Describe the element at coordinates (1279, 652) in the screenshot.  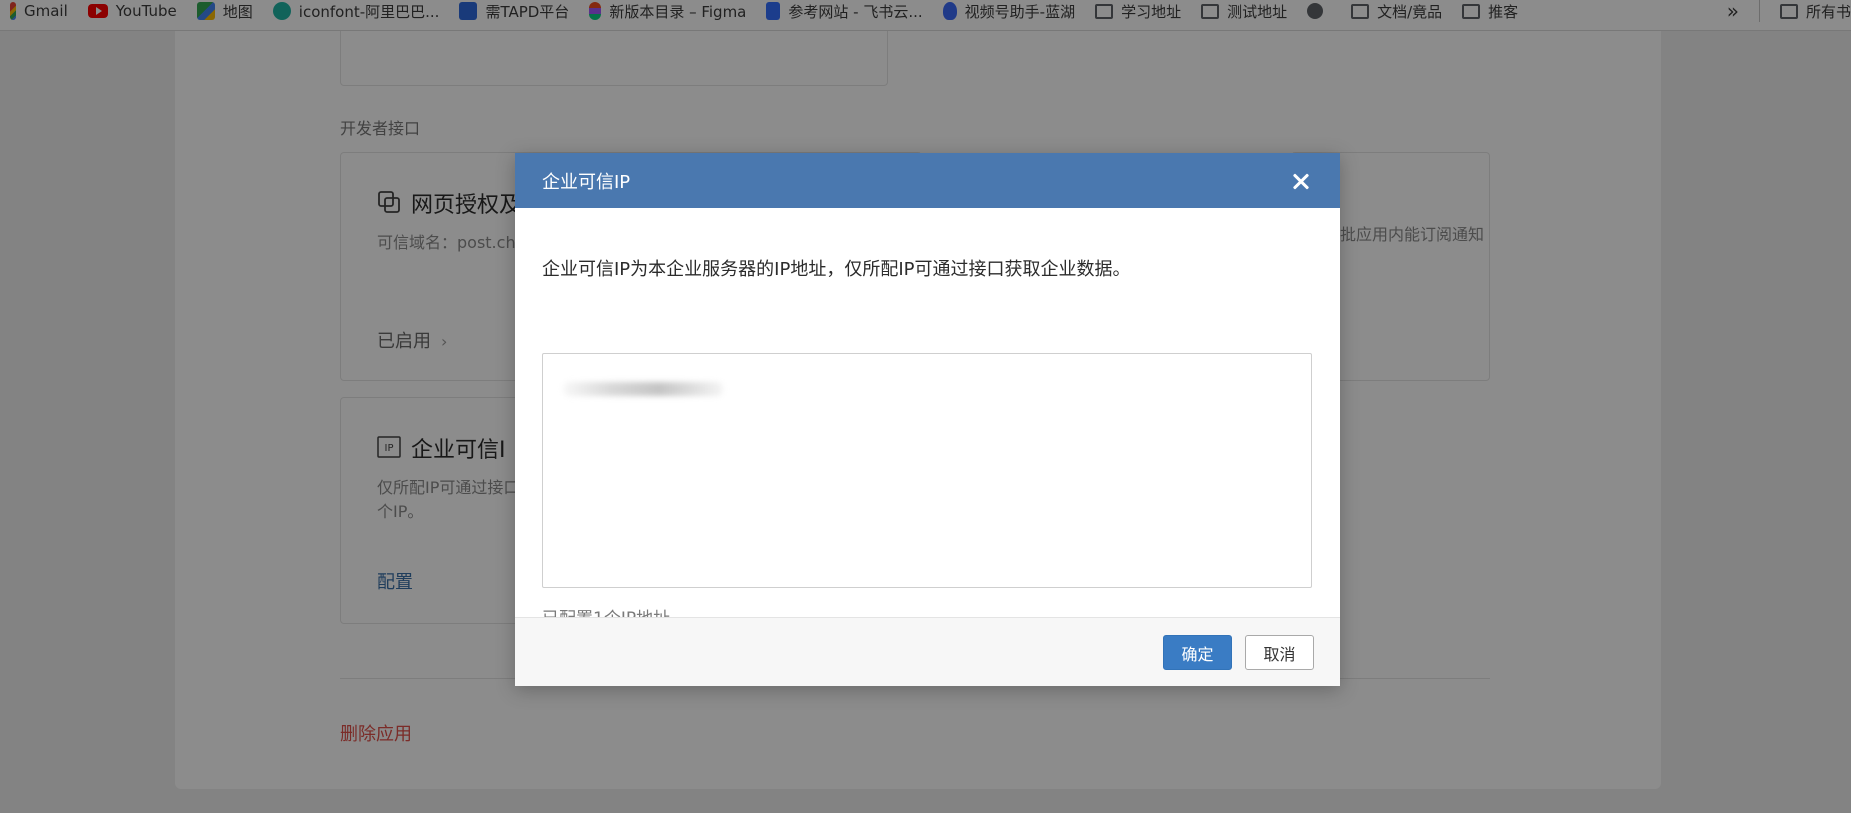
I see `cancel-button: 取消` at that location.